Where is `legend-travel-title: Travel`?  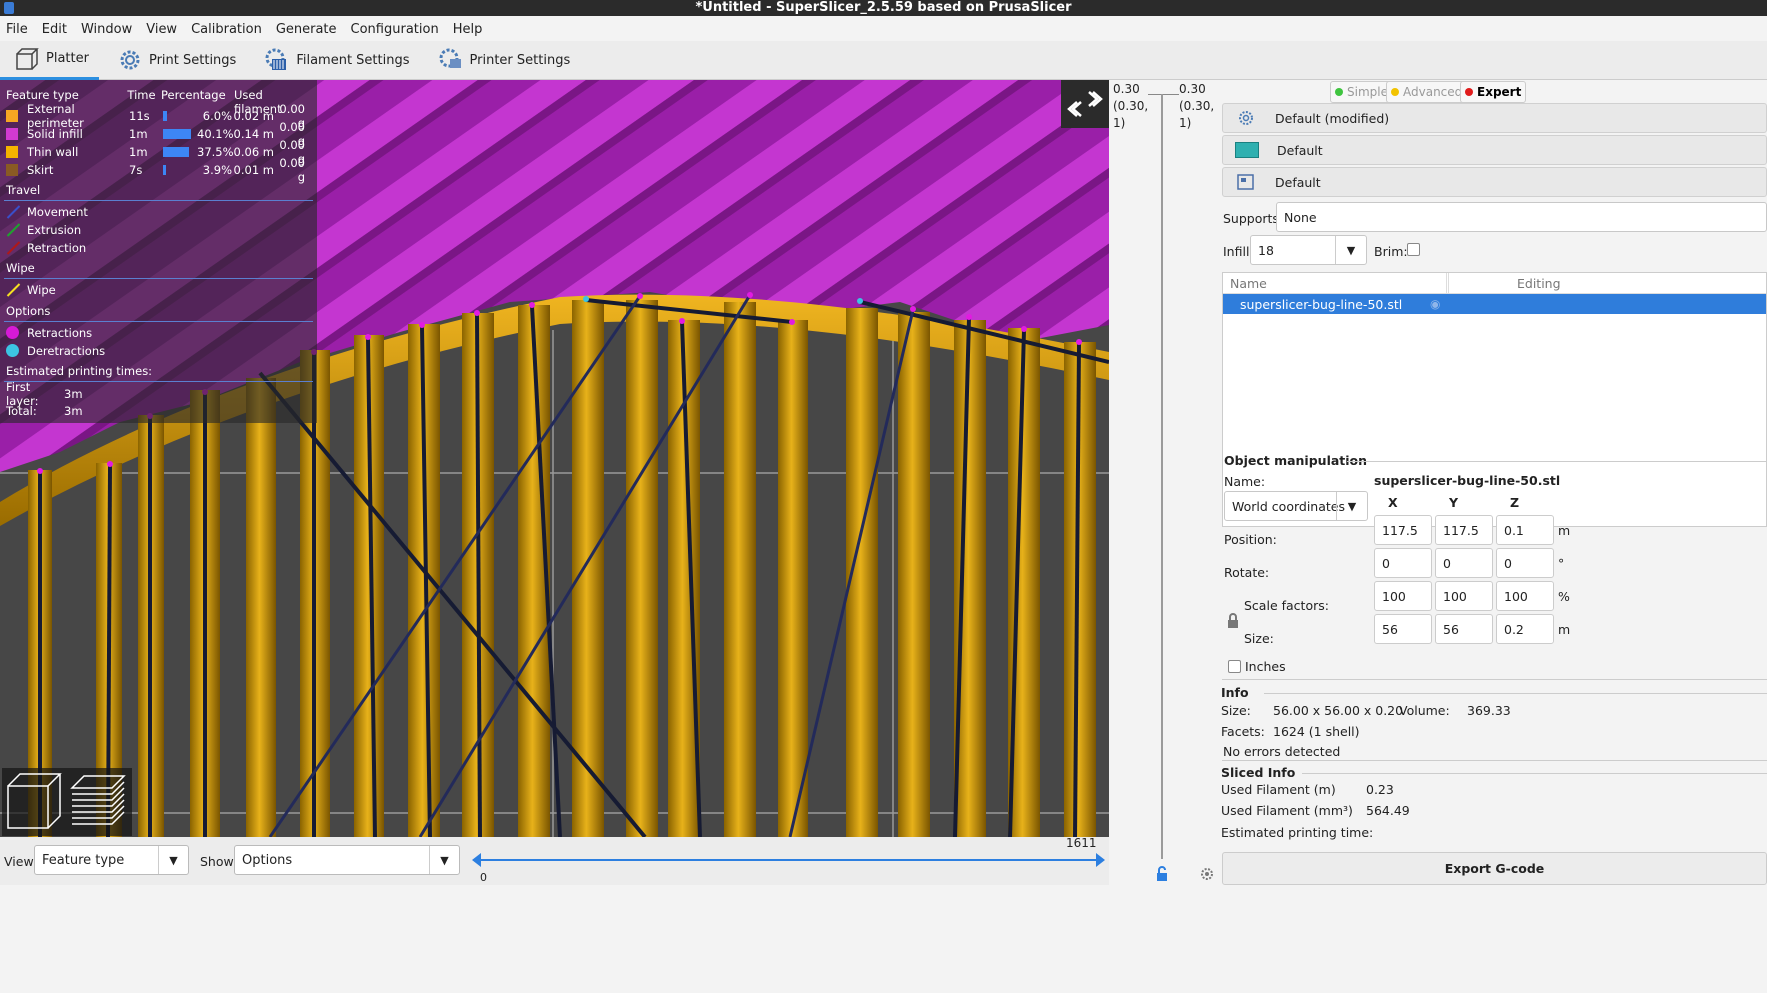
legend-travel-title: Travel is located at coordinates (23, 190).